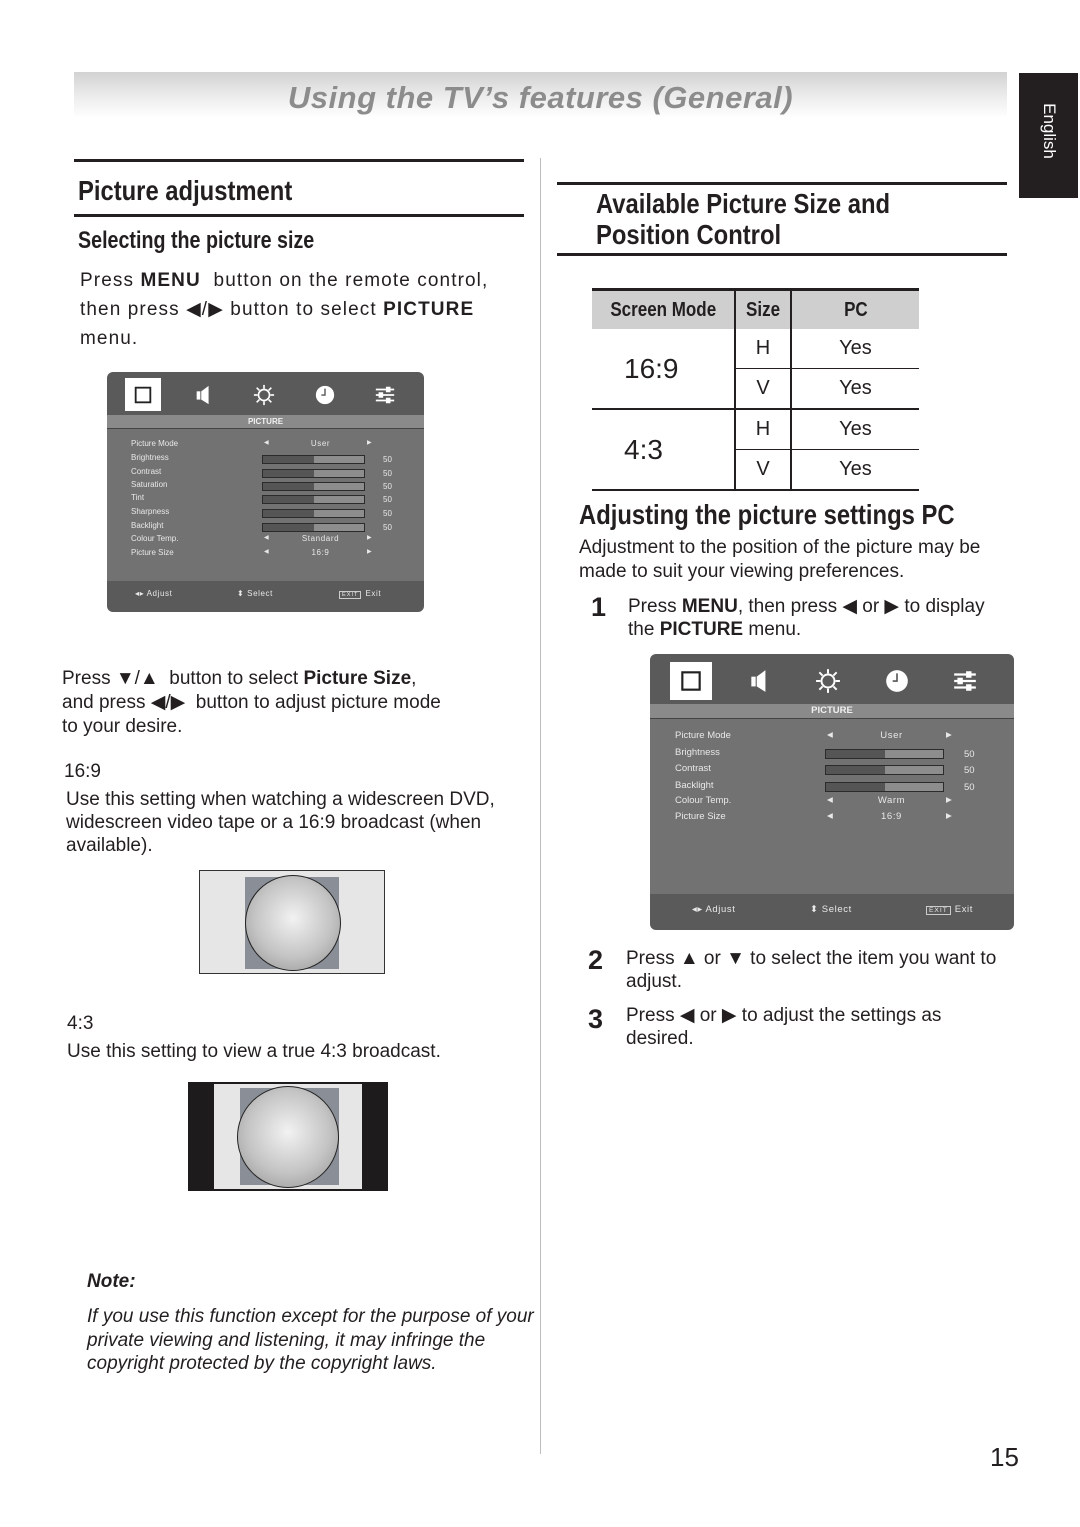 The height and width of the screenshot is (1527, 1080). Describe the element at coordinates (357, 678) in the screenshot. I see `picture-size-keyword: Picture Size` at that location.